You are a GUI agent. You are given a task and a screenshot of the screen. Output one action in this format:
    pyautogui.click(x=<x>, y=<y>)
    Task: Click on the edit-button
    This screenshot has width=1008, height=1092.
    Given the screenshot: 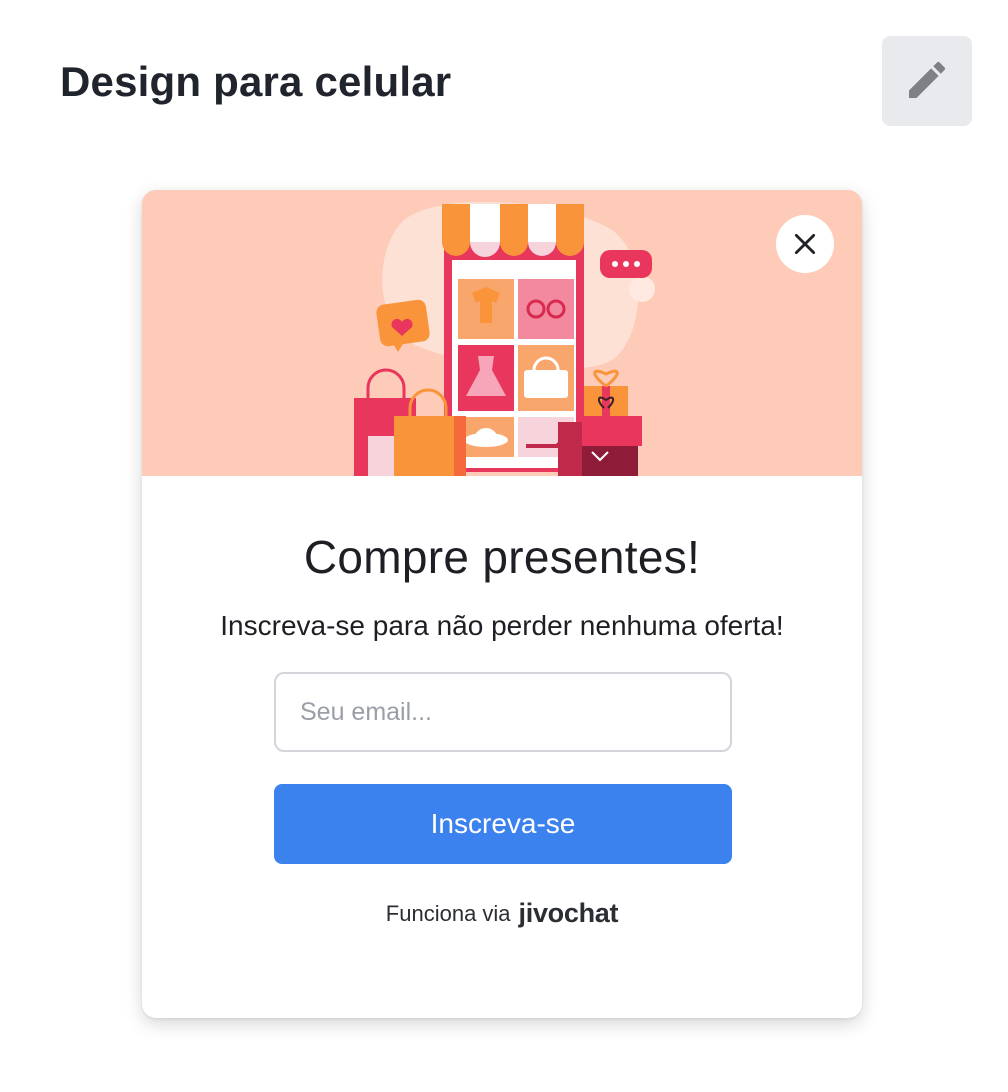 What is the action you would take?
    pyautogui.click(x=927, y=81)
    